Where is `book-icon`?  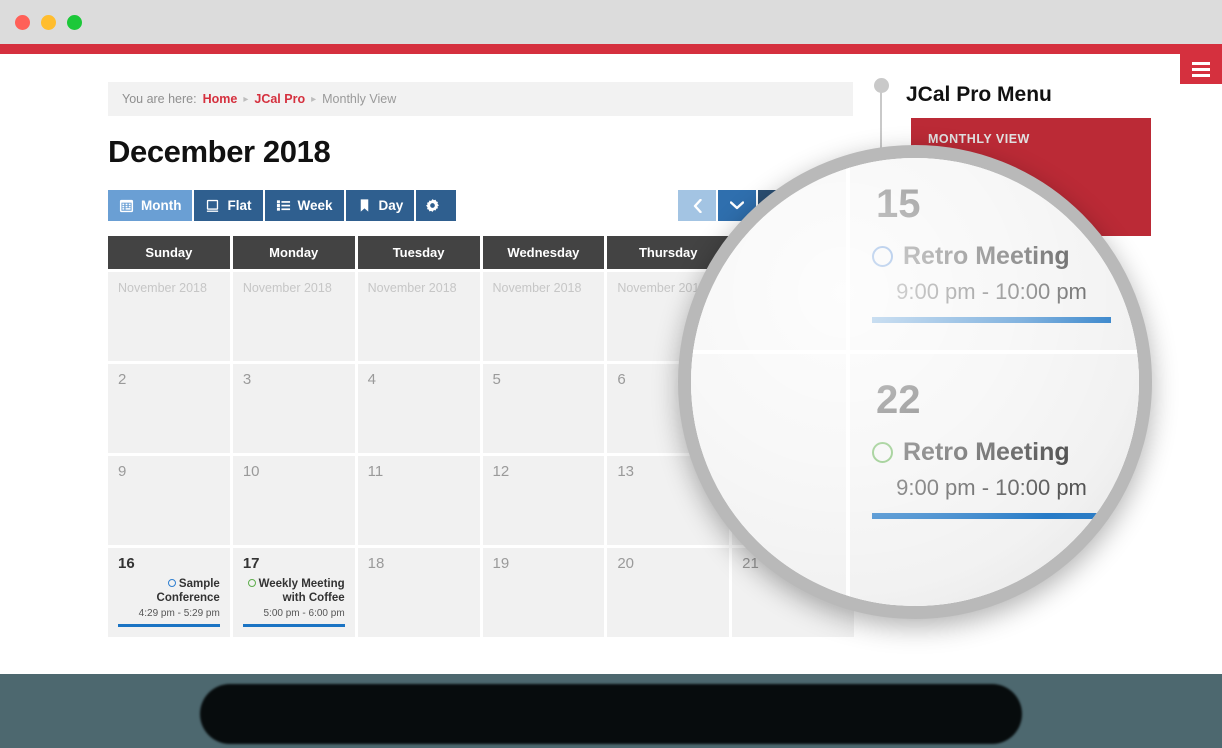
book-icon is located at coordinates (213, 205).